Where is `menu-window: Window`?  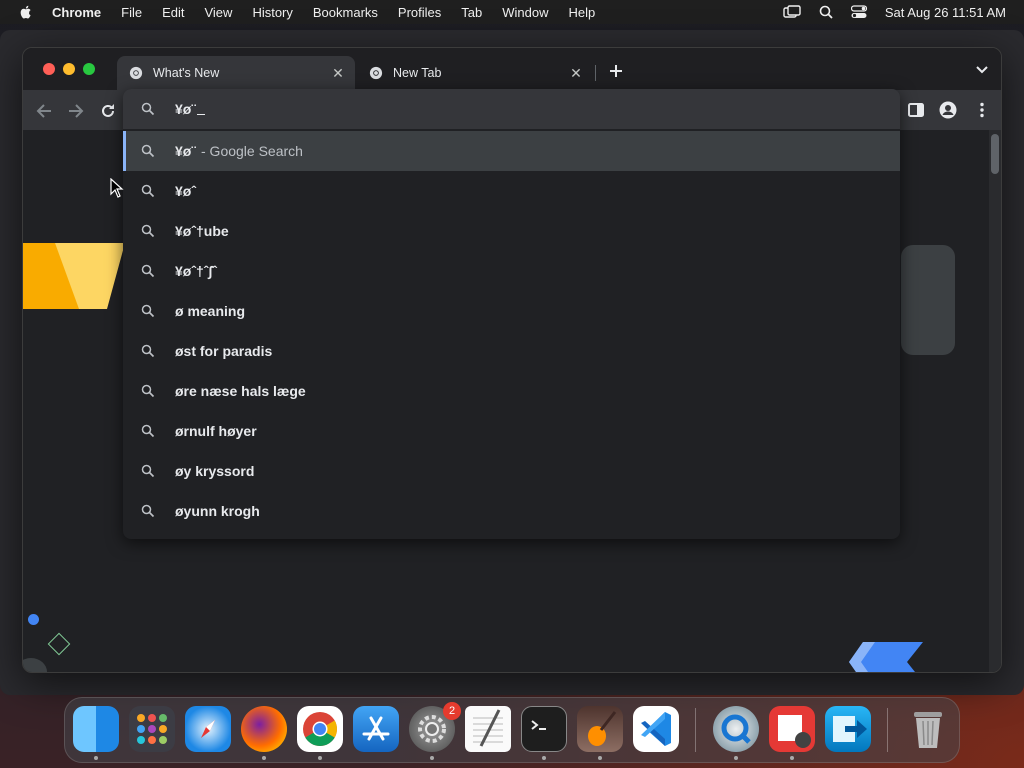
menu-window: Window is located at coordinates (525, 12).